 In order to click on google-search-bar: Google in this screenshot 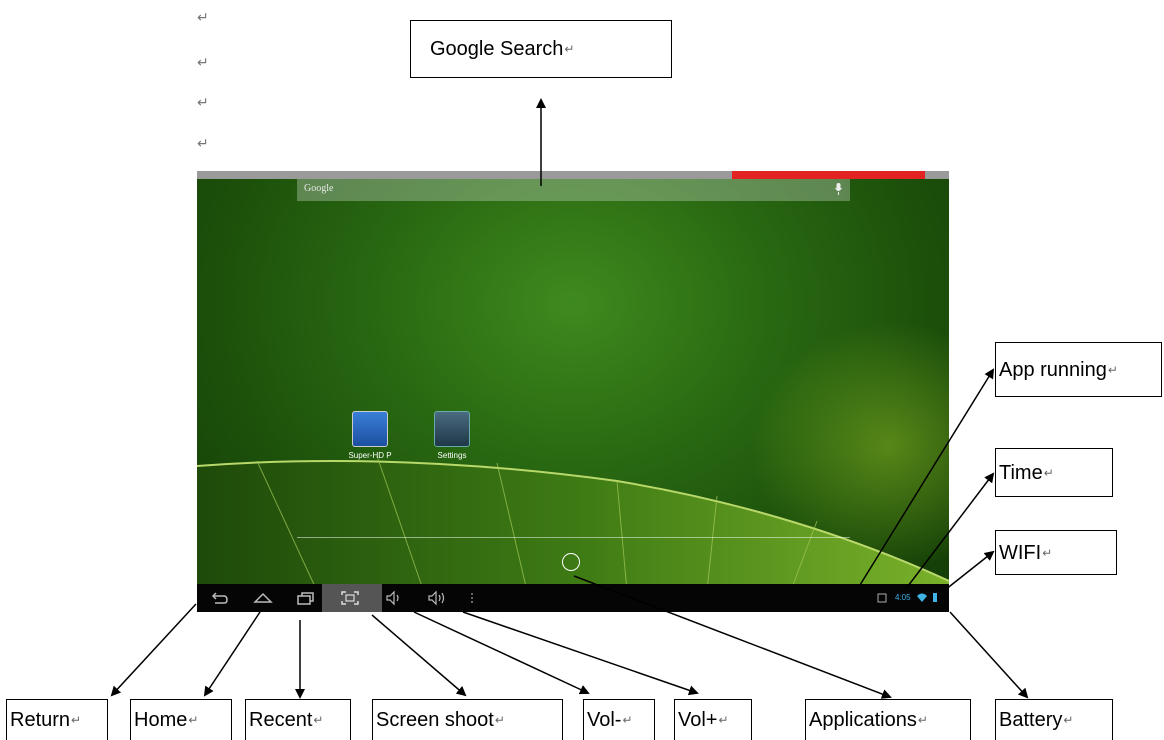, I will do `click(573, 190)`.